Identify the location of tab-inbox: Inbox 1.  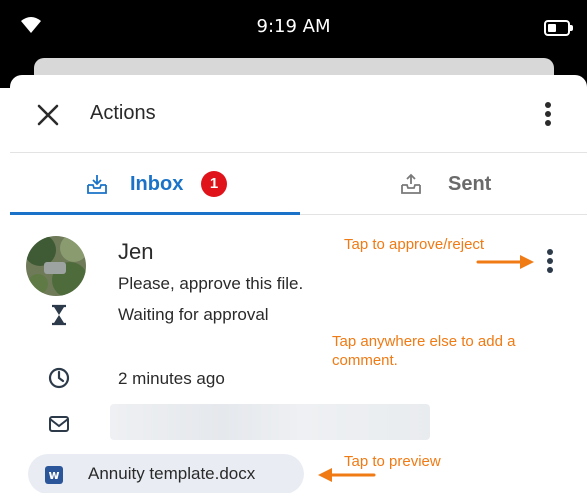
(155, 184).